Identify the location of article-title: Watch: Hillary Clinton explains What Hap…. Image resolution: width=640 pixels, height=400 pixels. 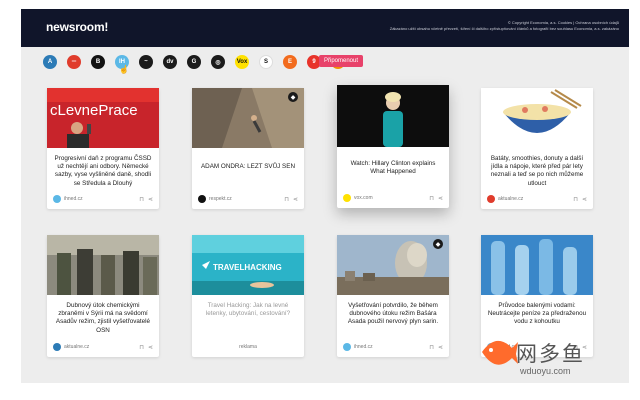
(393, 168).